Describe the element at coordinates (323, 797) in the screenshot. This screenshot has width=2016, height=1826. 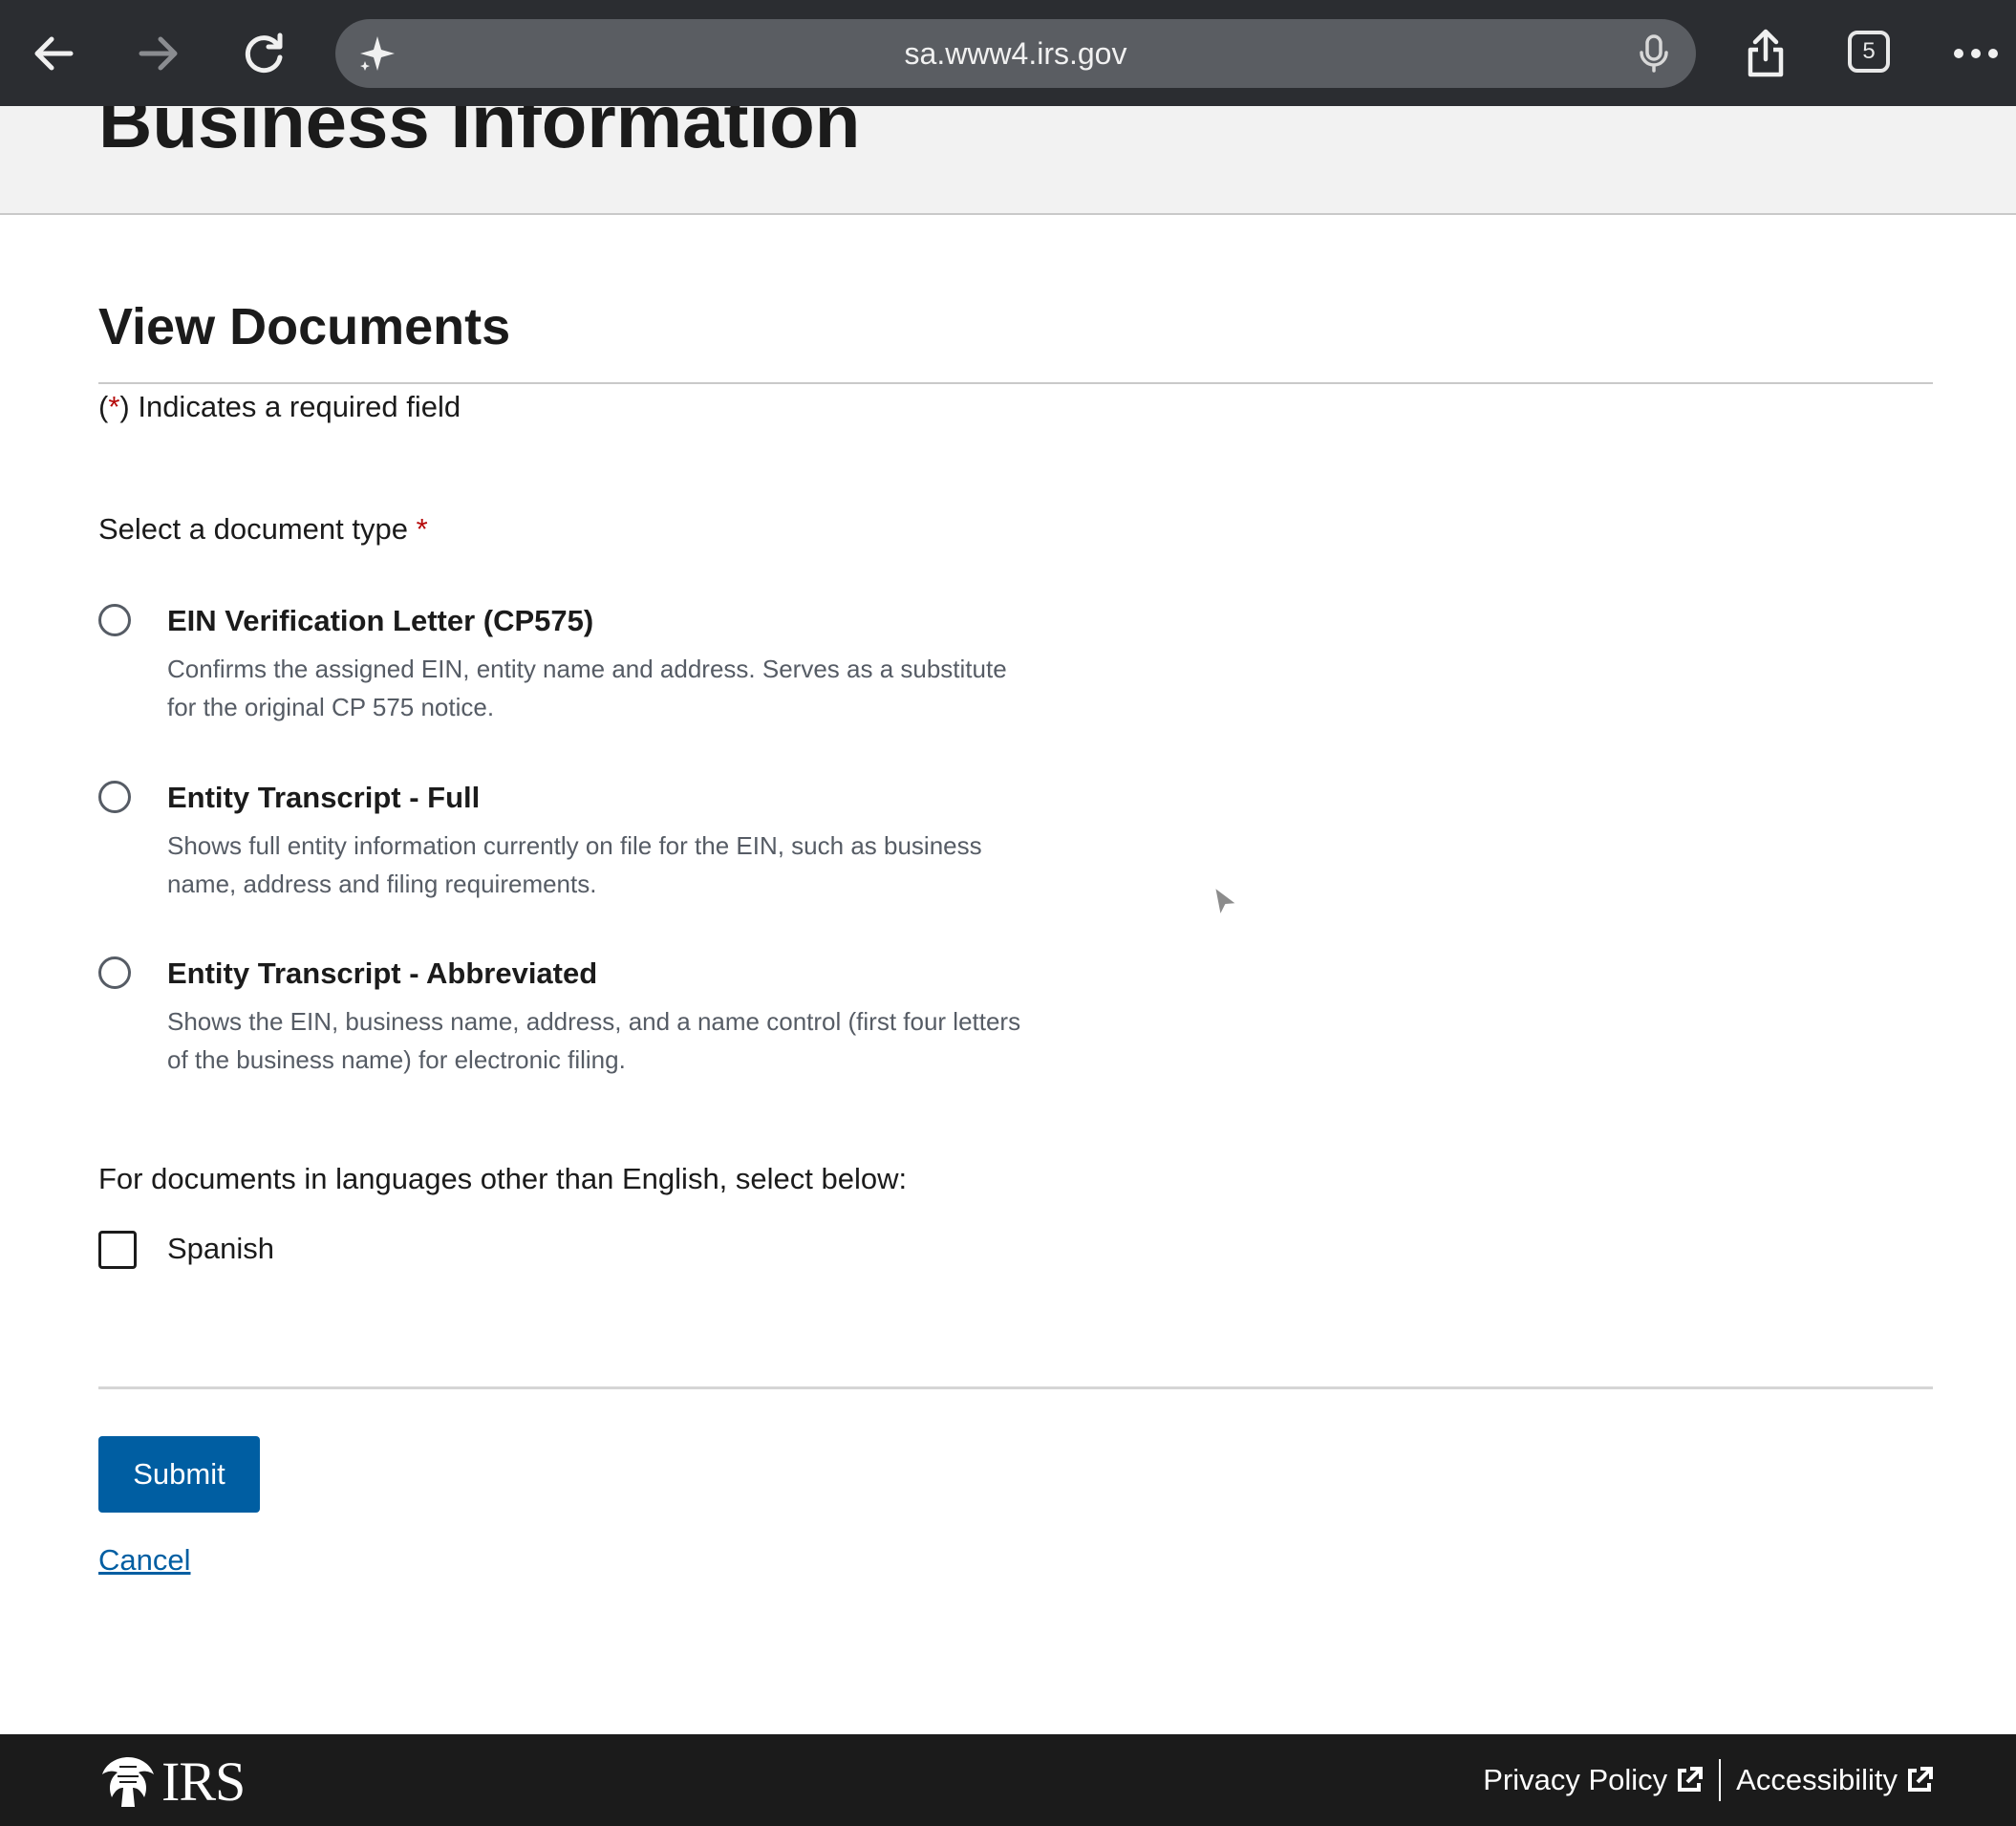
I see `option-title: Entity Transcript - Full` at that location.